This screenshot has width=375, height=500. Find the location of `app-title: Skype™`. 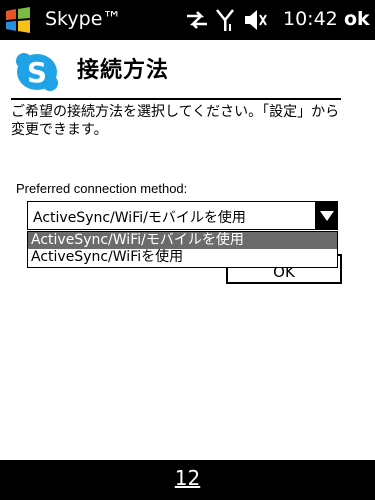

app-title: Skype™ is located at coordinates (83, 19).